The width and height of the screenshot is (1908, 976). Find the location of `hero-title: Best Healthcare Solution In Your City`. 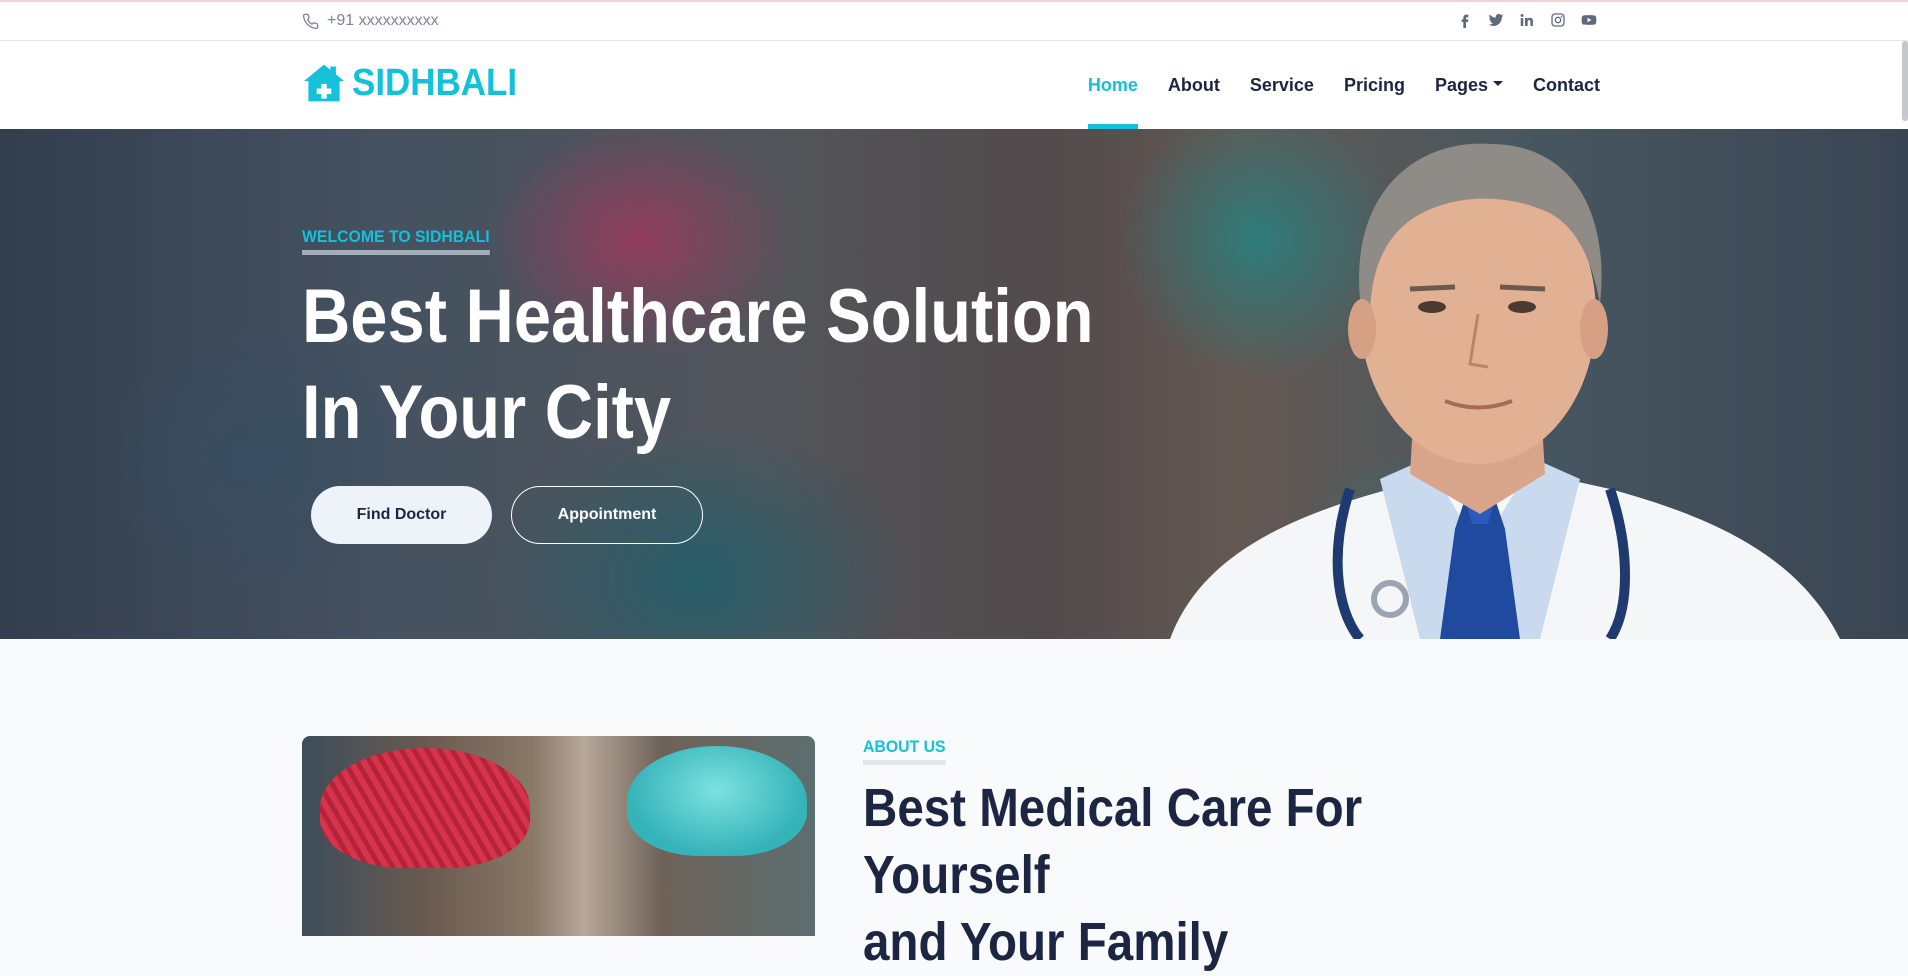

hero-title: Best Healthcare Solution In Your City is located at coordinates (698, 365).